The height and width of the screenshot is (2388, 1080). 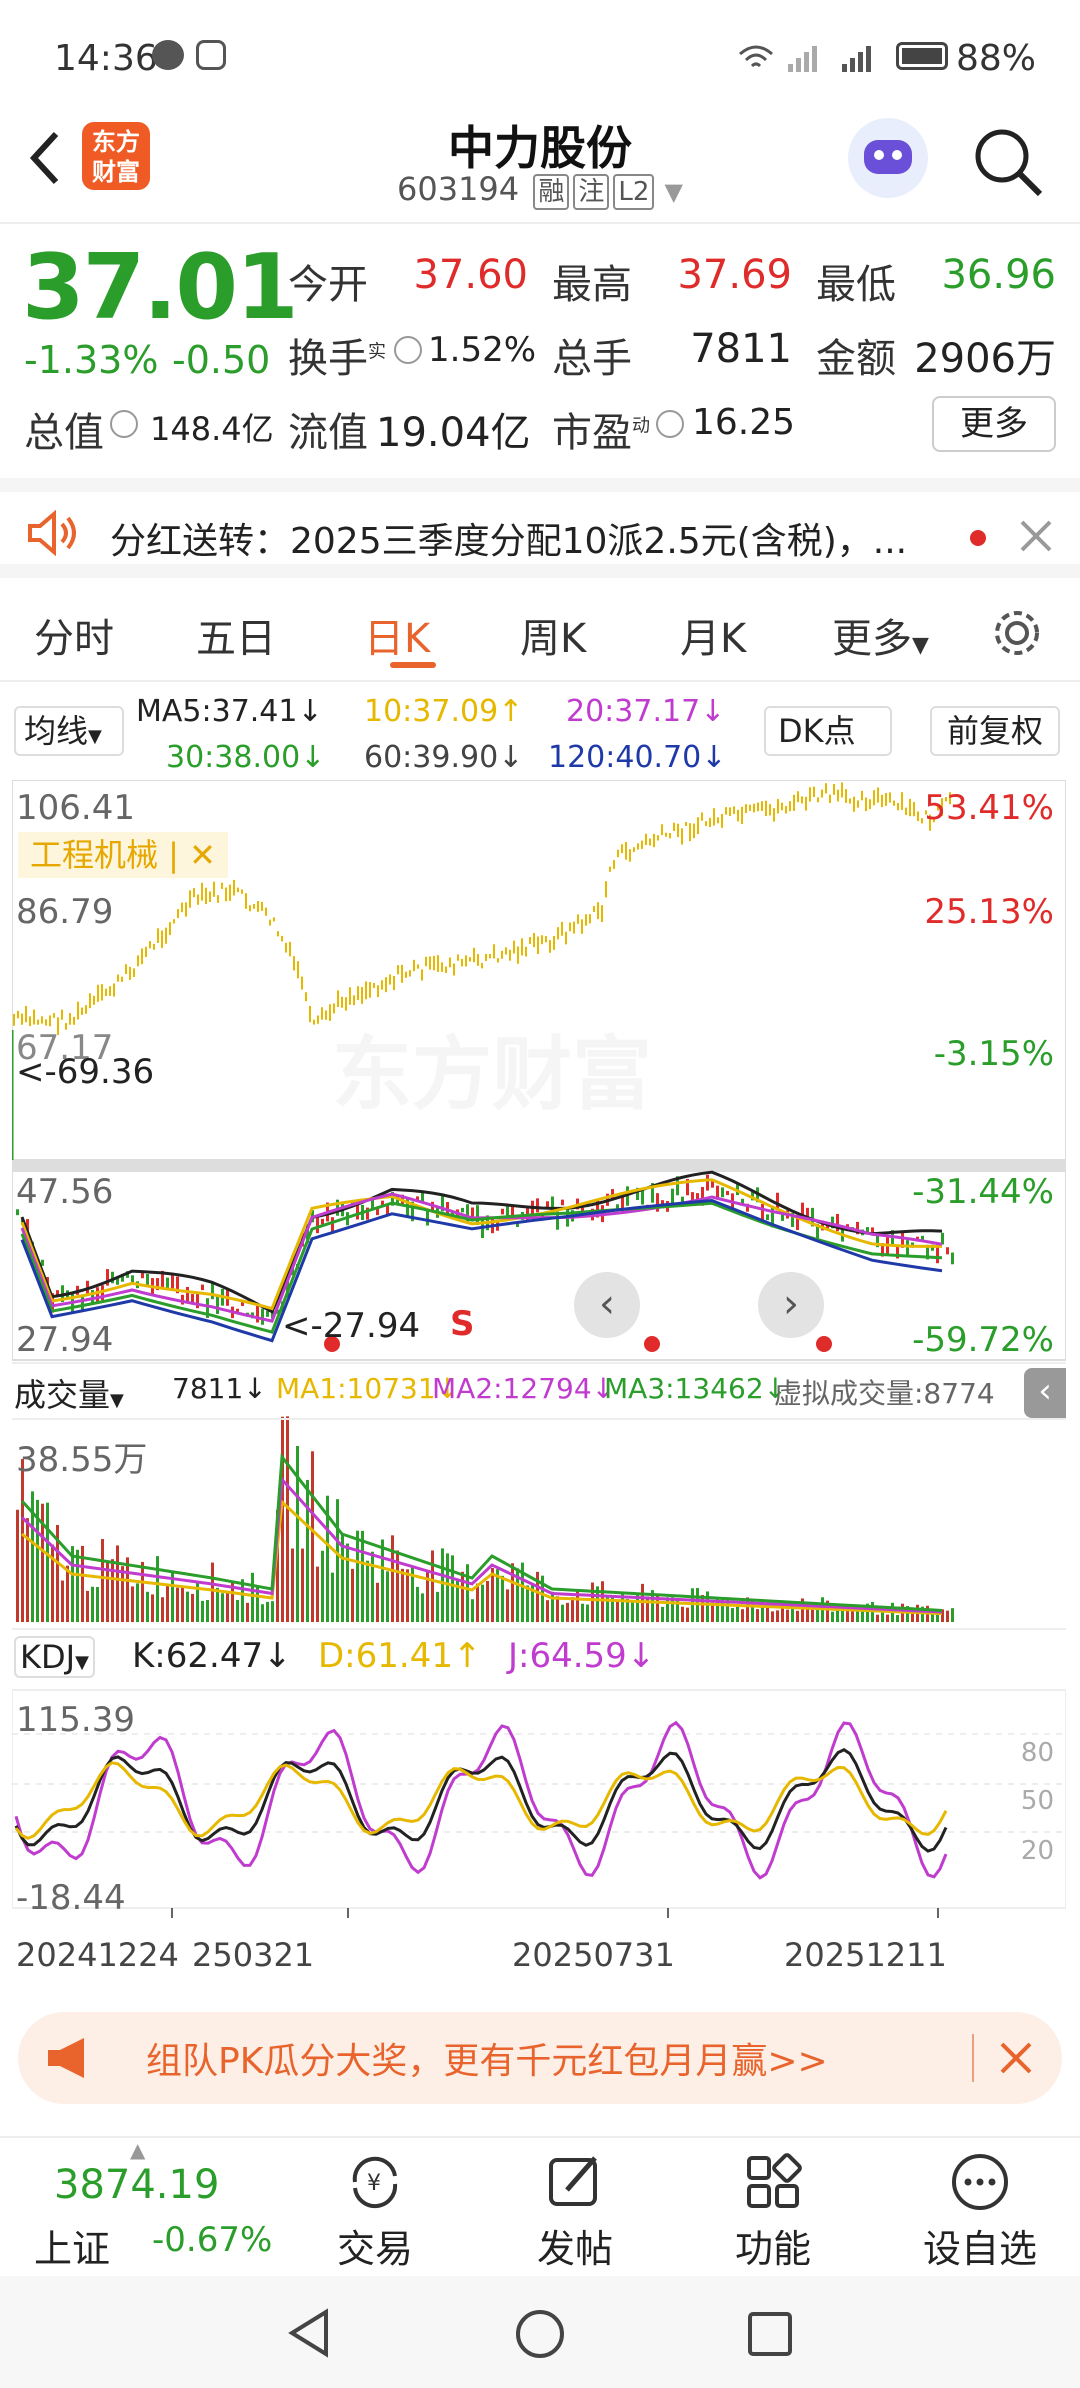 I want to click on note-tag: 注, so click(x=591, y=192).